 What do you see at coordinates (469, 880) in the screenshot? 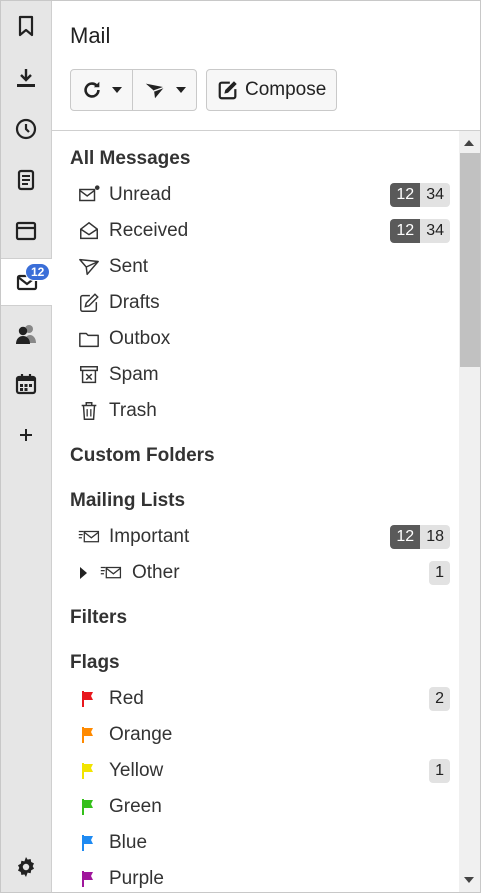
I see `scroll-down-arrow-icon` at bounding box center [469, 880].